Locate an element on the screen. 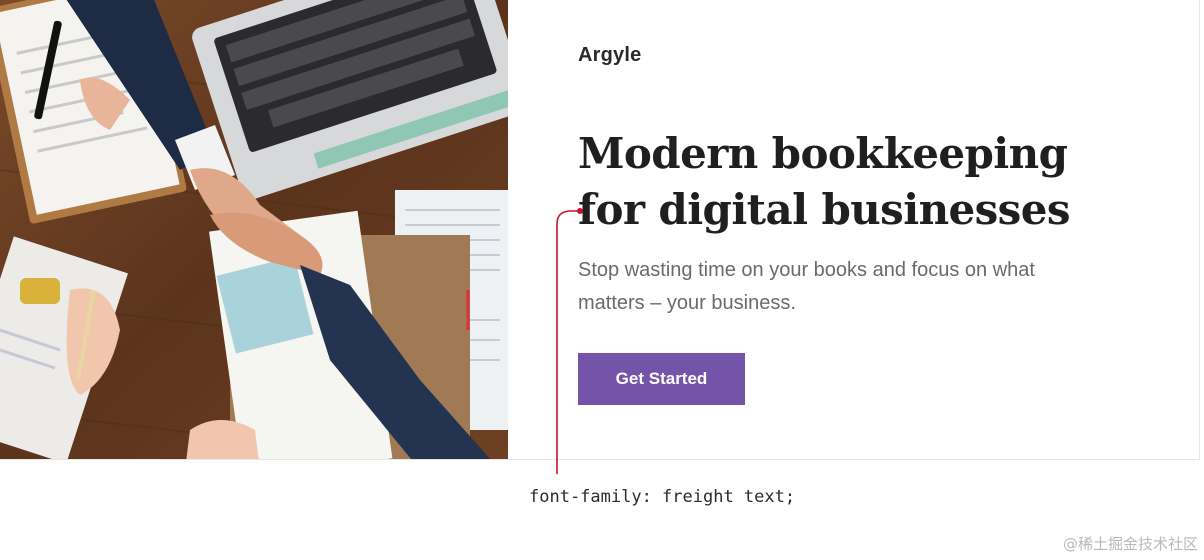 This screenshot has height=560, width=1204. brand-logo: Argyle is located at coordinates (609, 55).